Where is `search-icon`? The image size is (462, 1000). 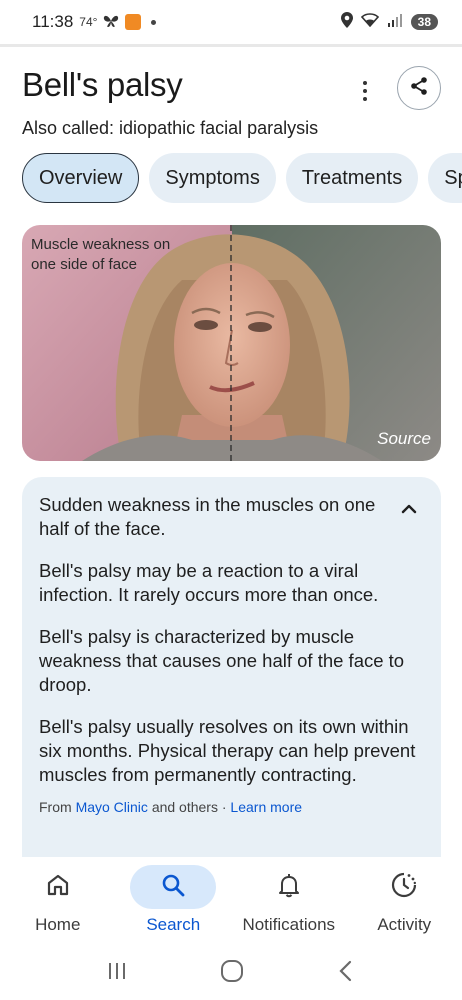
search-icon is located at coordinates (173, 887).